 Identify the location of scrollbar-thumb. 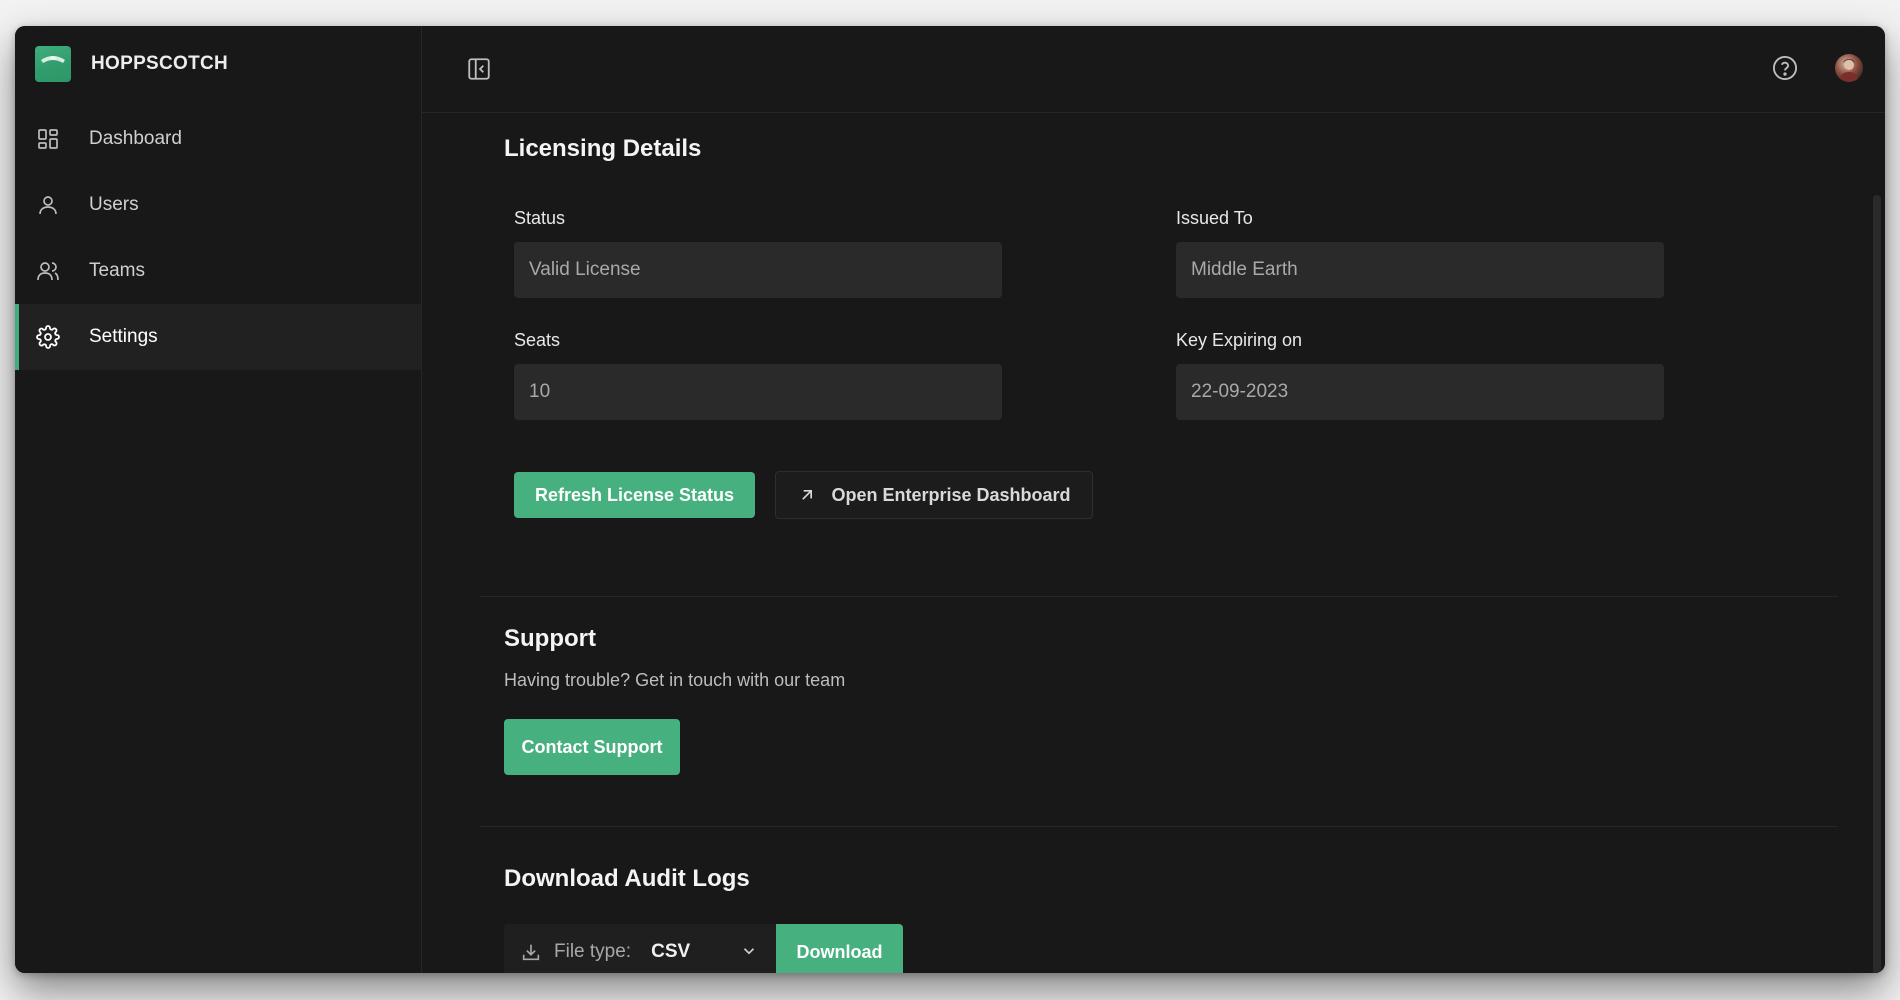
(1877, 584).